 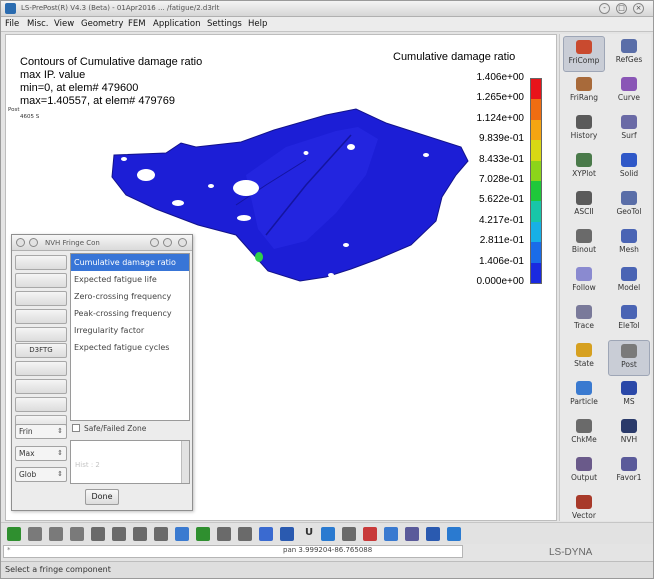 I want to click on command-input: *, so click(x=233, y=551).